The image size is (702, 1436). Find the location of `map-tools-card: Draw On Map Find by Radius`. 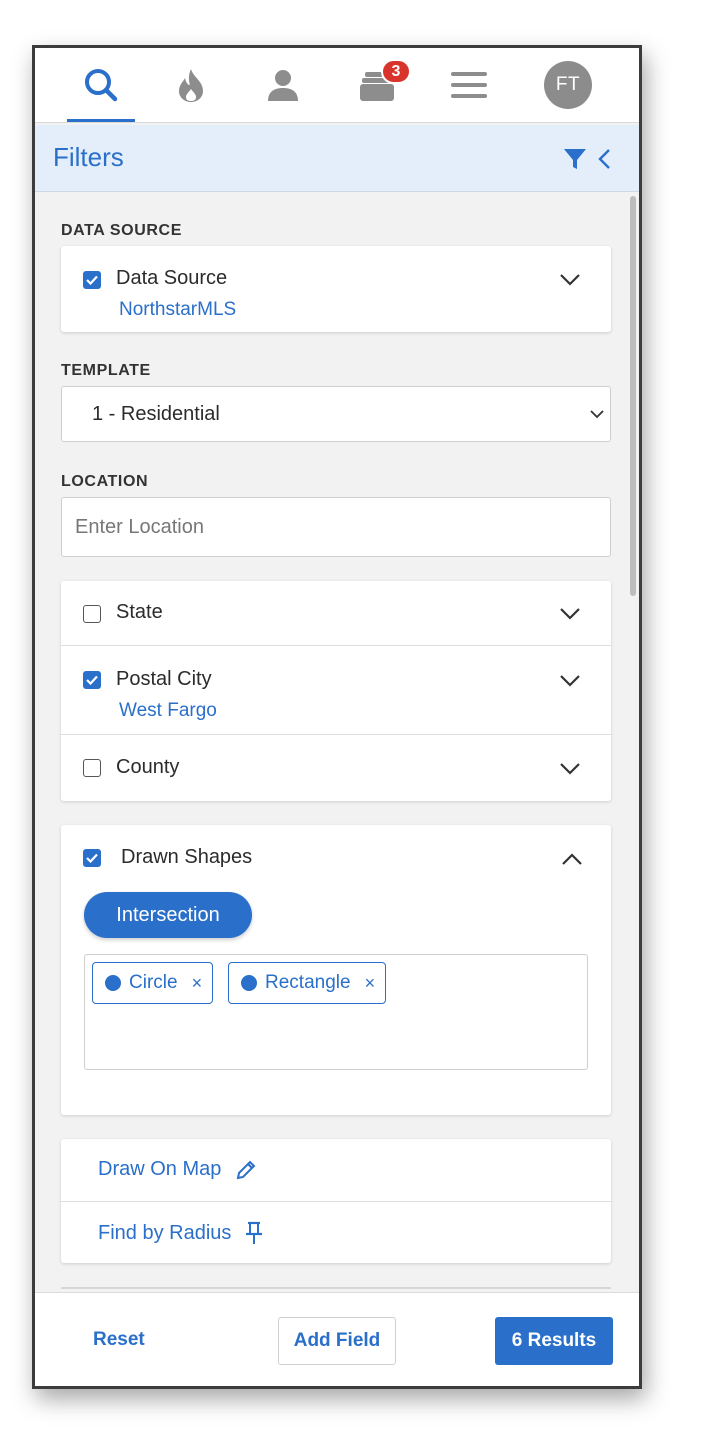

map-tools-card: Draw On Map Find by Radius is located at coordinates (336, 1201).